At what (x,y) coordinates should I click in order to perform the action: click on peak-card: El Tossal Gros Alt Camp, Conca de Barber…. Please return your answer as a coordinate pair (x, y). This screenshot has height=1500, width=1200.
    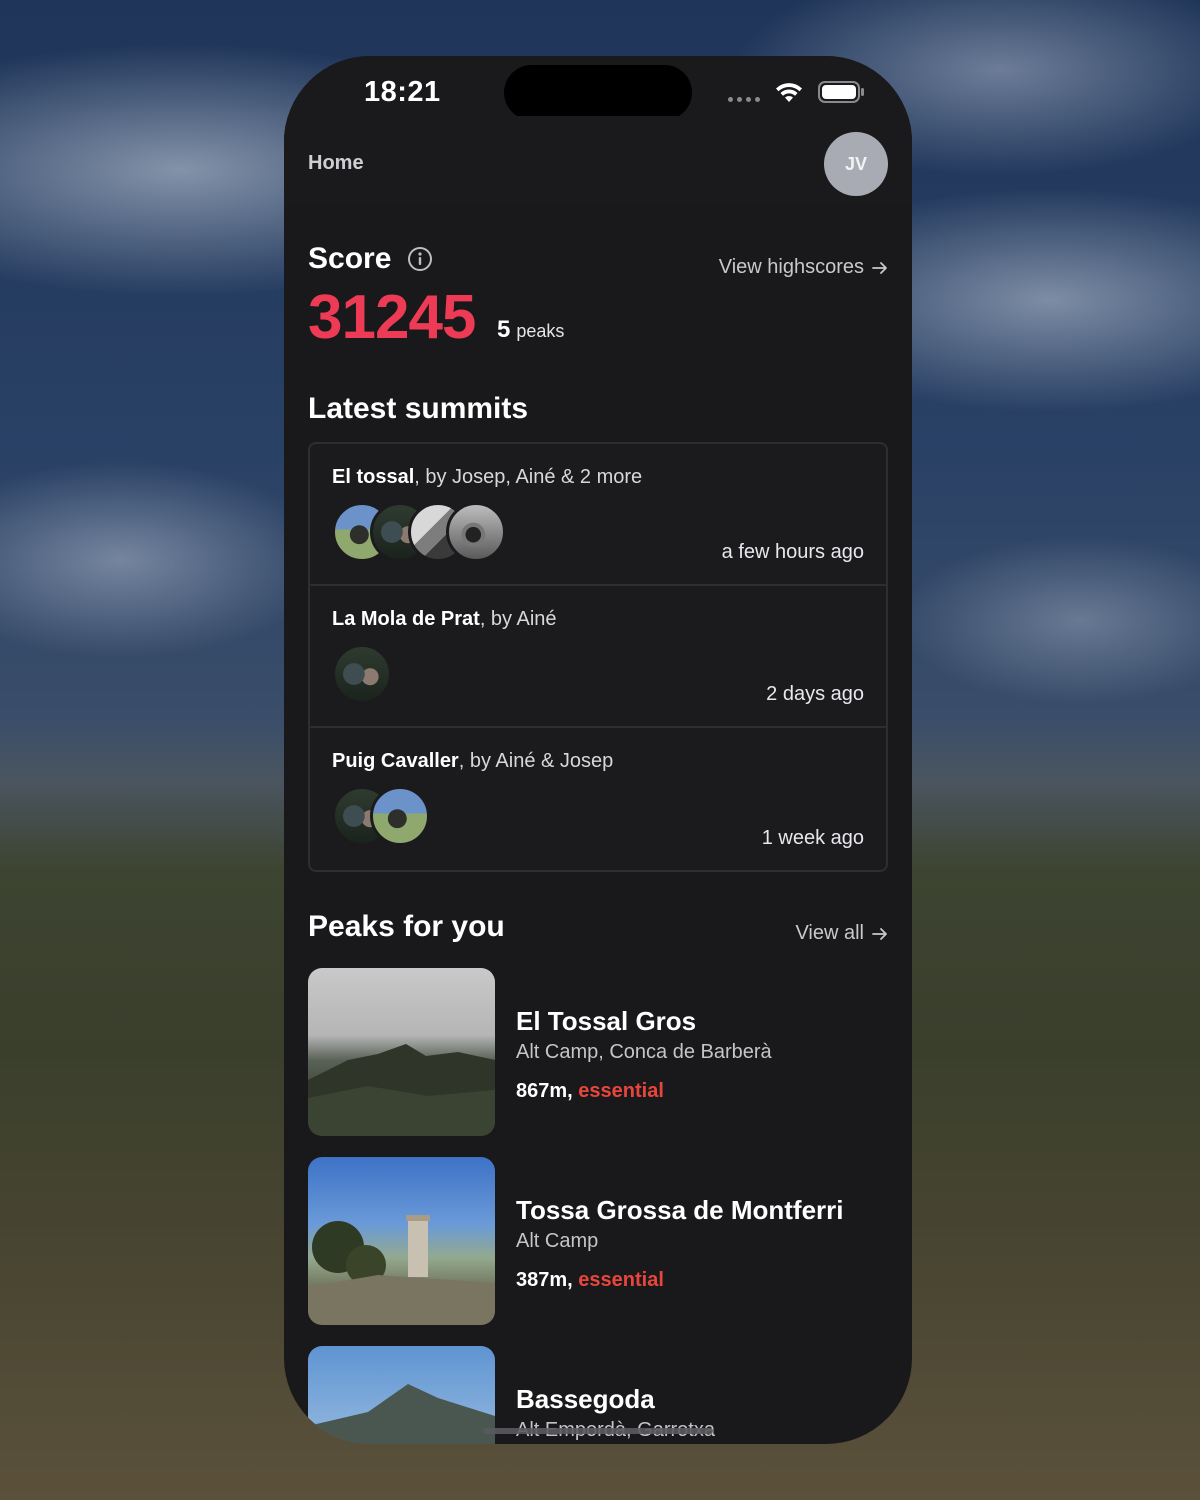
    Looking at the image, I should click on (598, 1062).